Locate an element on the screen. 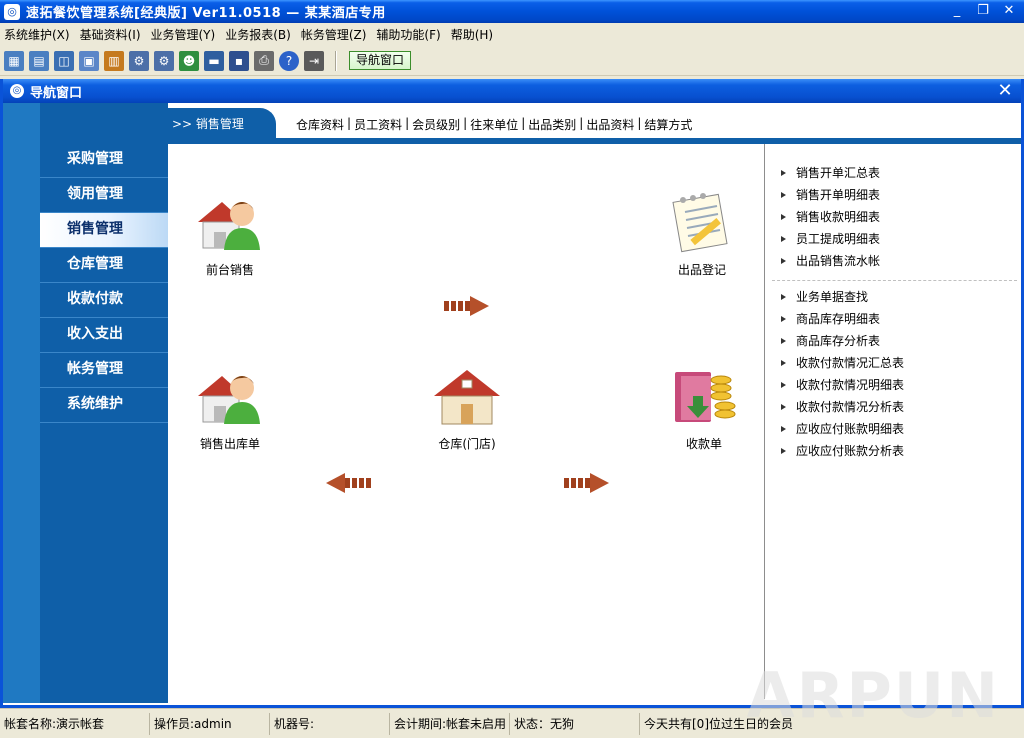  menu-system: 系统维护(X) is located at coordinates (37, 34).